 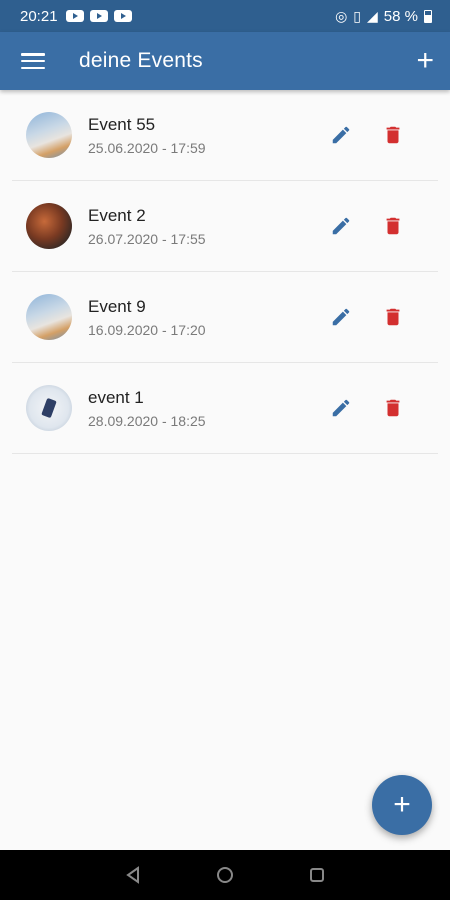 What do you see at coordinates (117, 215) in the screenshot?
I see `event-title: Event 2` at bounding box center [117, 215].